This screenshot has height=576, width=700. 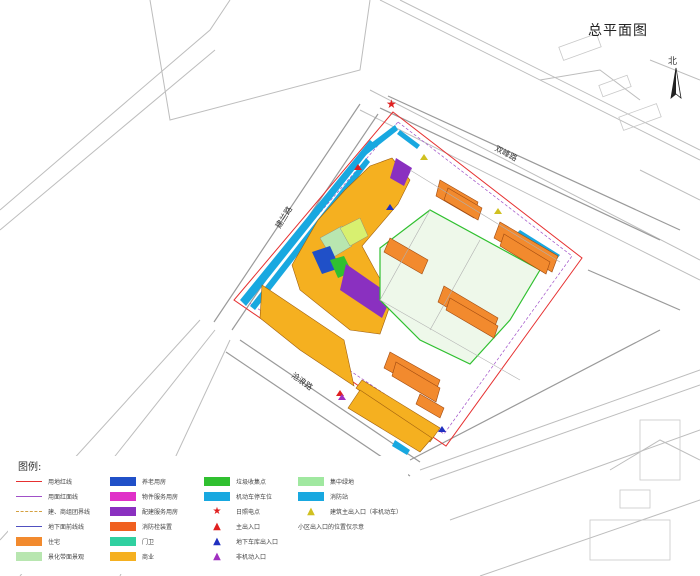 I want to click on legend-item: 养老用房, so click(x=154, y=481).